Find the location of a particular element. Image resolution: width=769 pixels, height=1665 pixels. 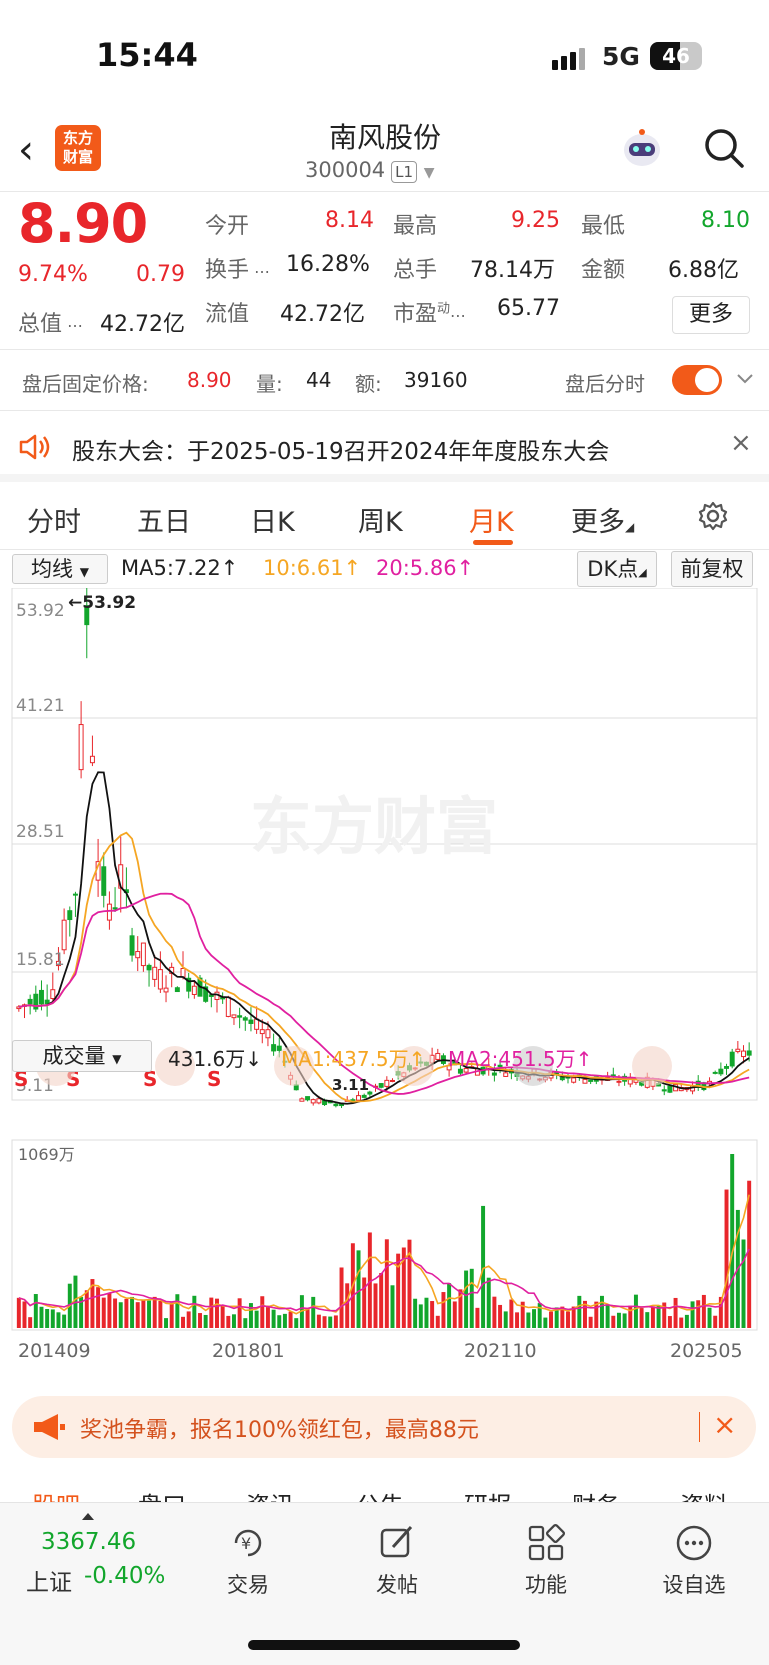

volume-selector: 成交量 ▼ is located at coordinates (82, 1056).